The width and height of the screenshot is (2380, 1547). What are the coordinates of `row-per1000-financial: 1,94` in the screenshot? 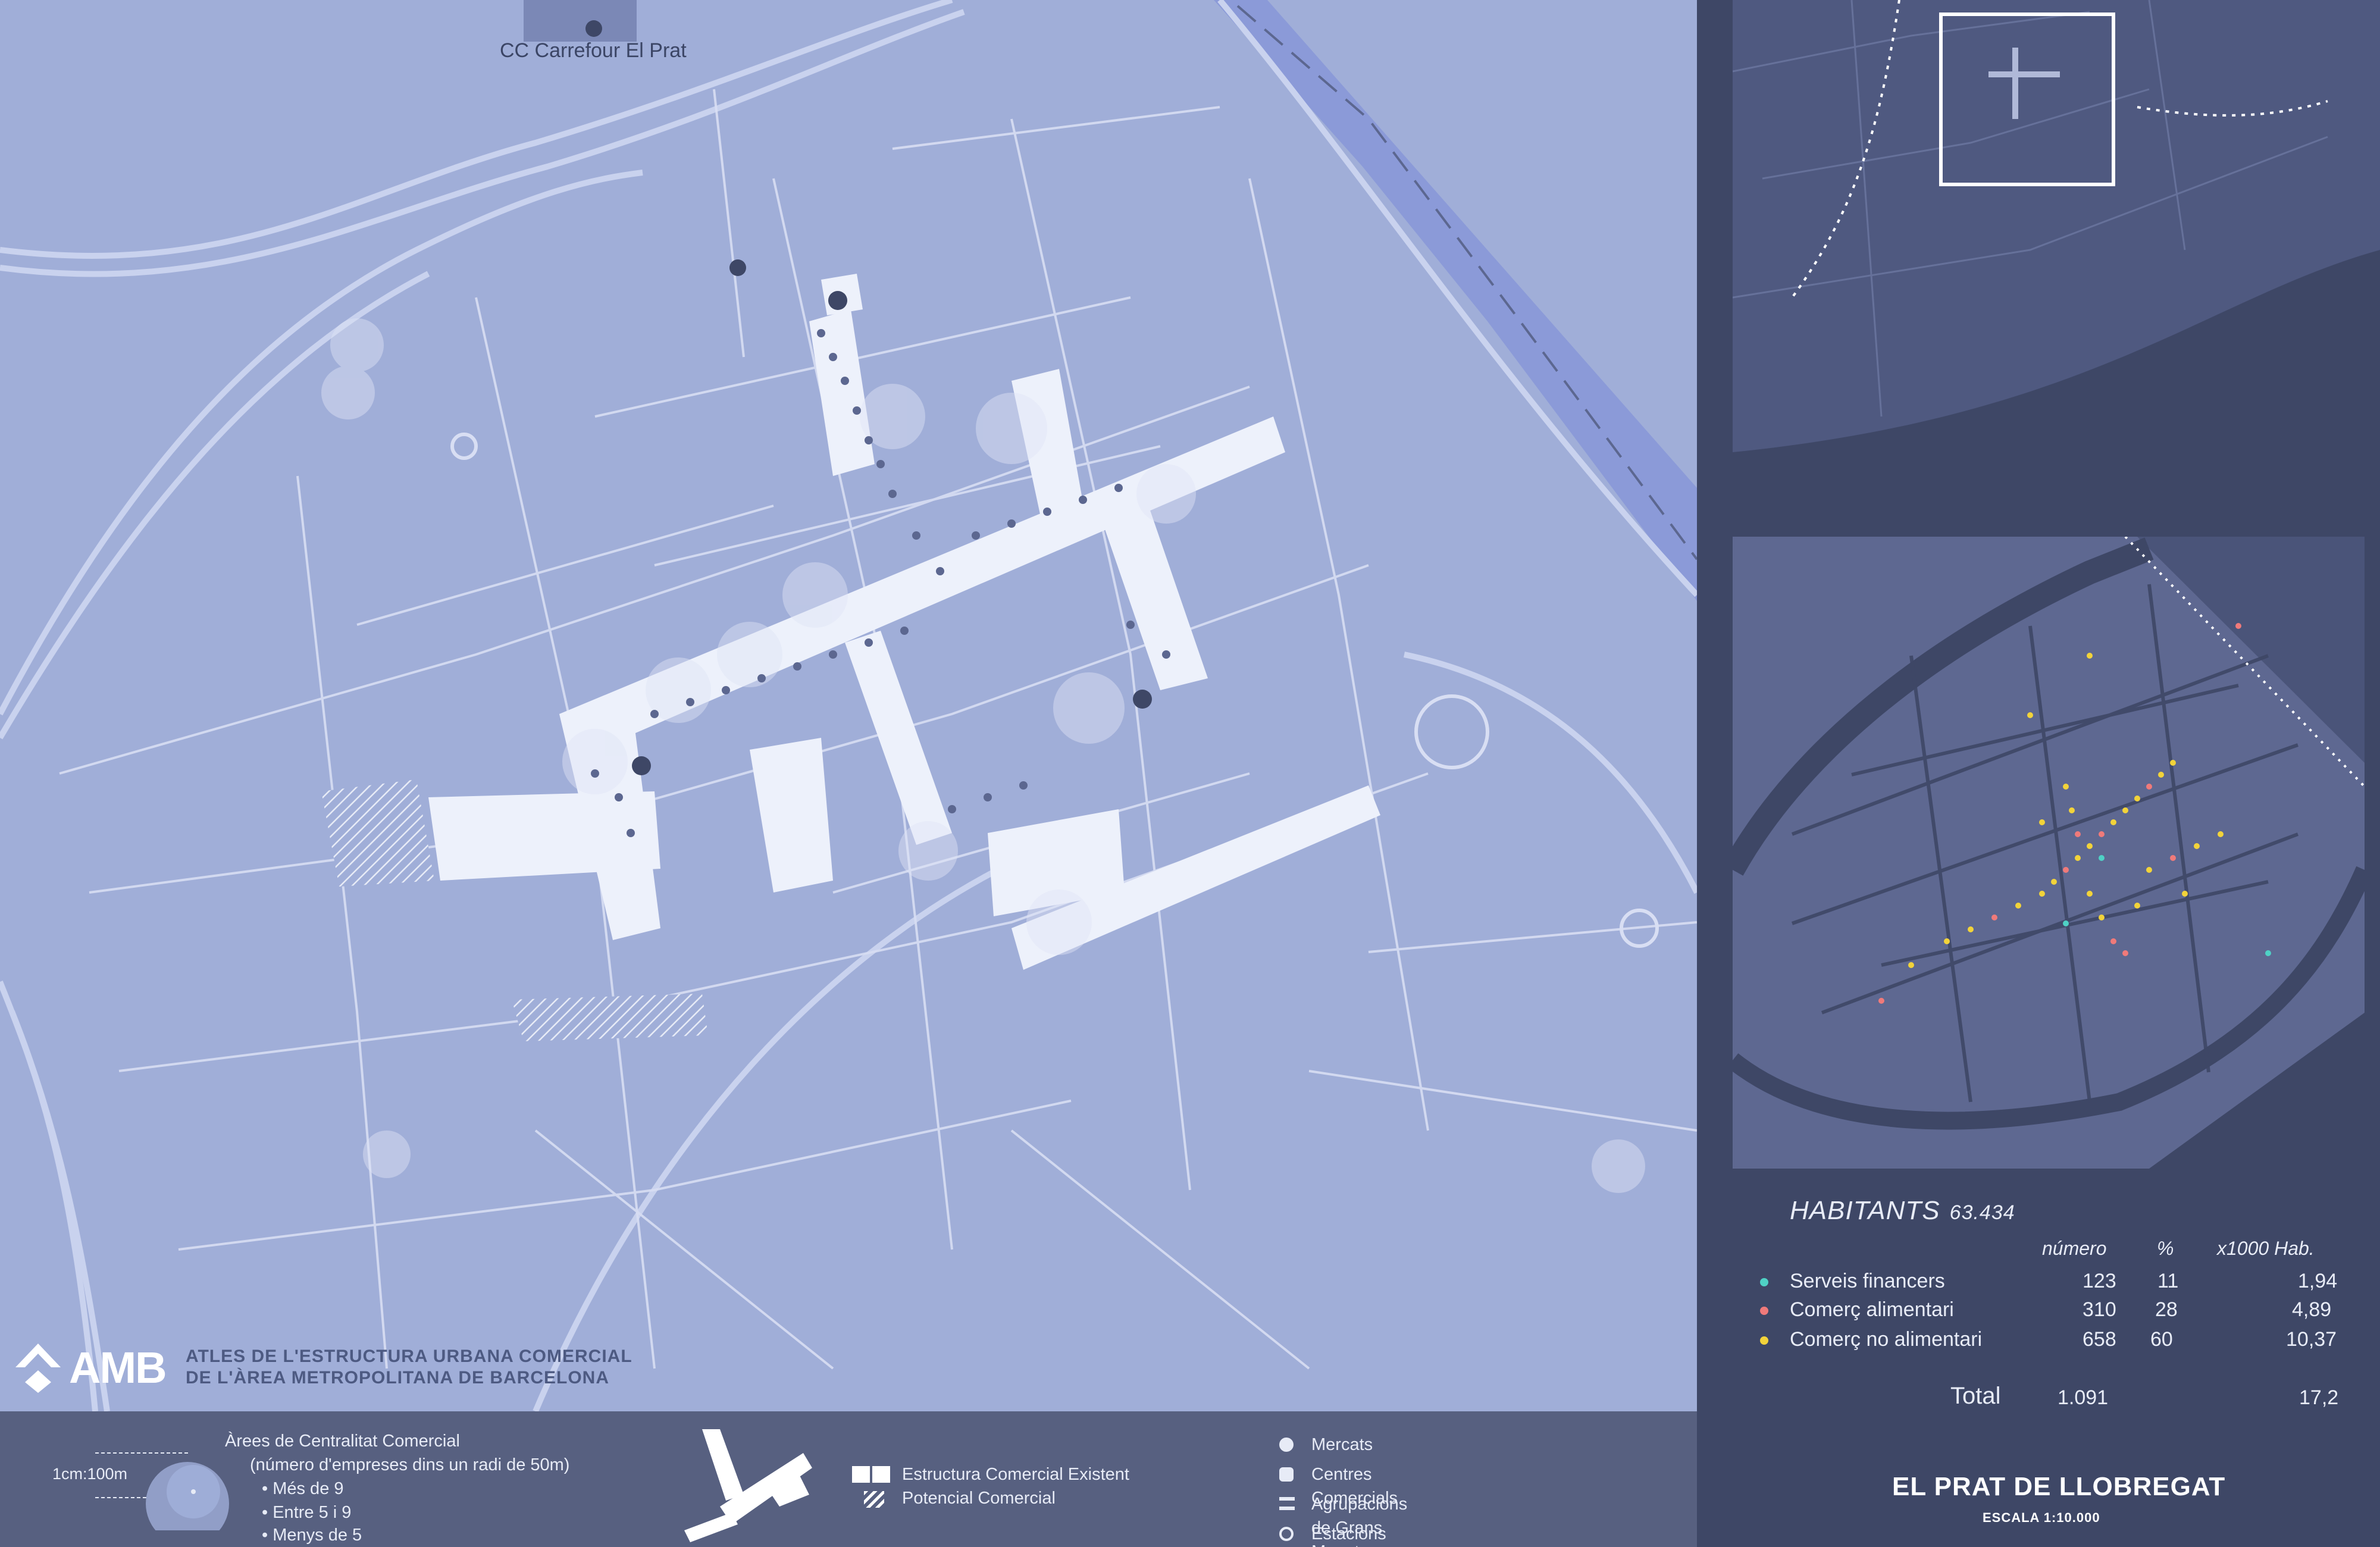 It's located at (2318, 1281).